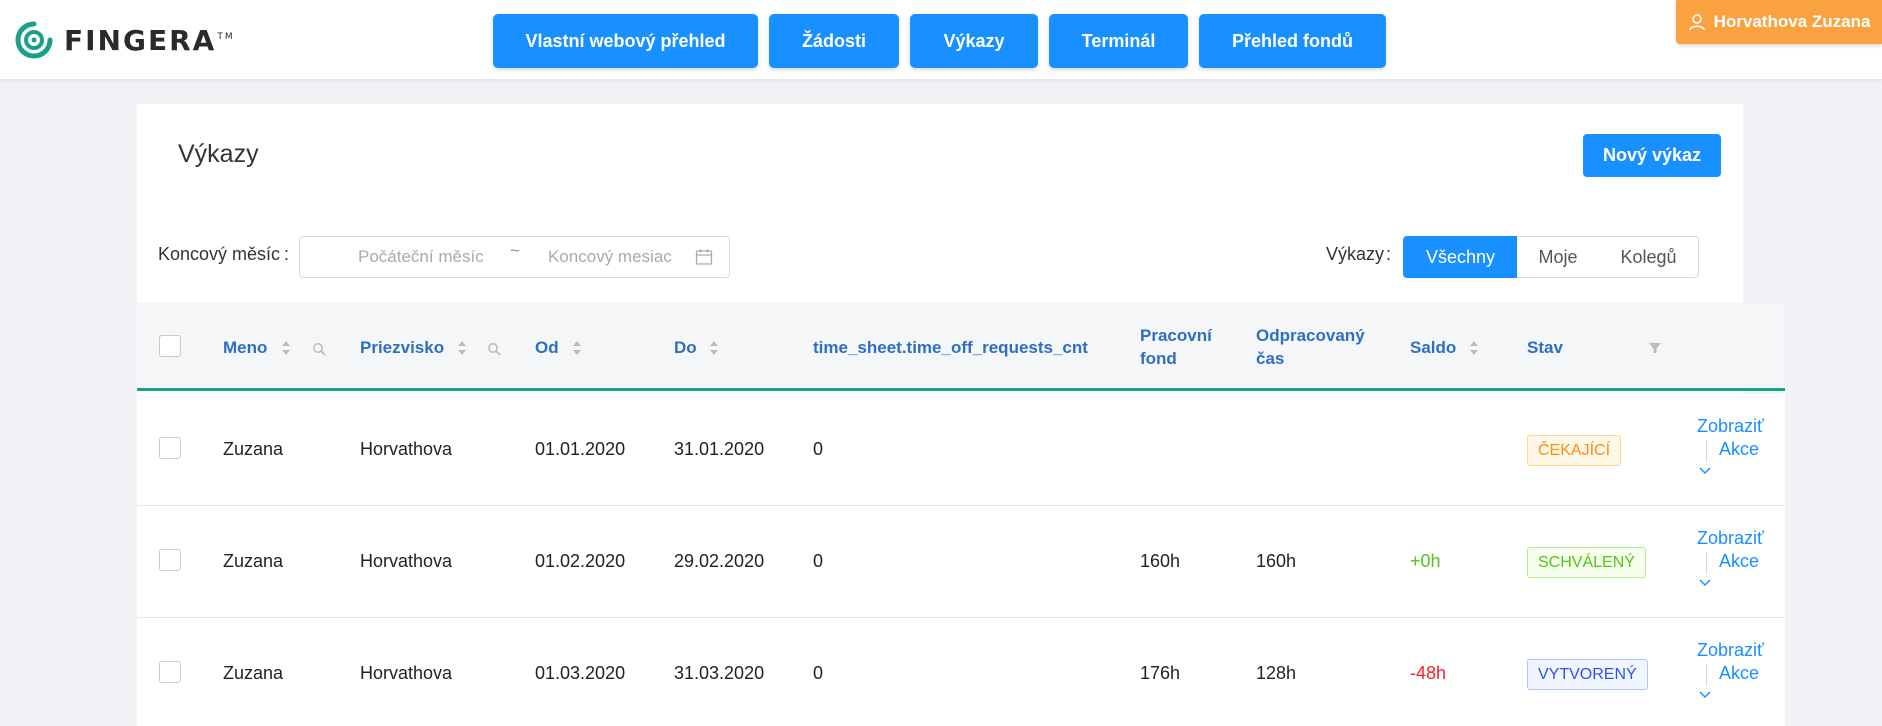  What do you see at coordinates (1310, 347) in the screenshot?
I see `col-odpracovany-cas: Odpracovaný čas` at bounding box center [1310, 347].